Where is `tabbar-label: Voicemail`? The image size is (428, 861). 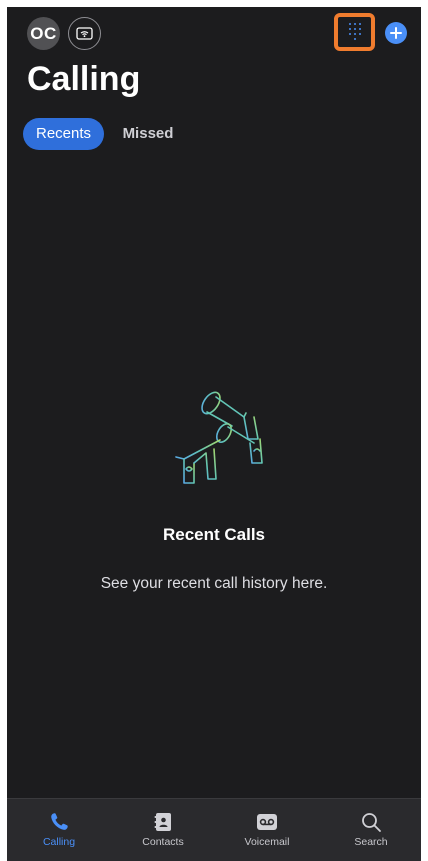 tabbar-label: Voicemail is located at coordinates (267, 842).